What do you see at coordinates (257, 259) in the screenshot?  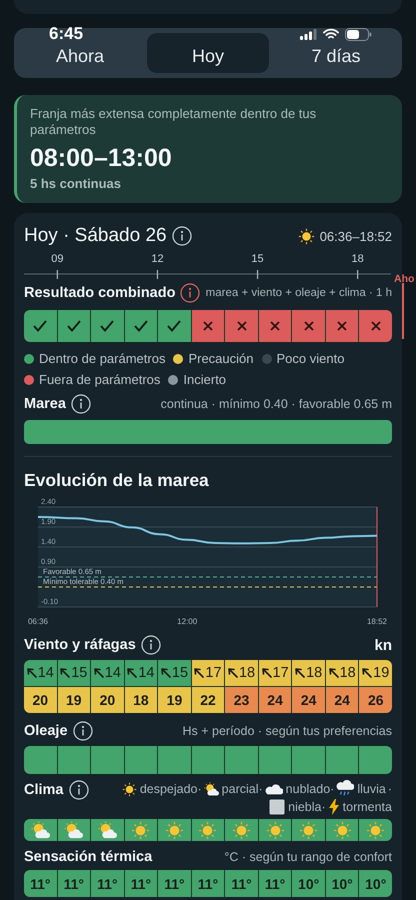 I see `hour-label: 15` at bounding box center [257, 259].